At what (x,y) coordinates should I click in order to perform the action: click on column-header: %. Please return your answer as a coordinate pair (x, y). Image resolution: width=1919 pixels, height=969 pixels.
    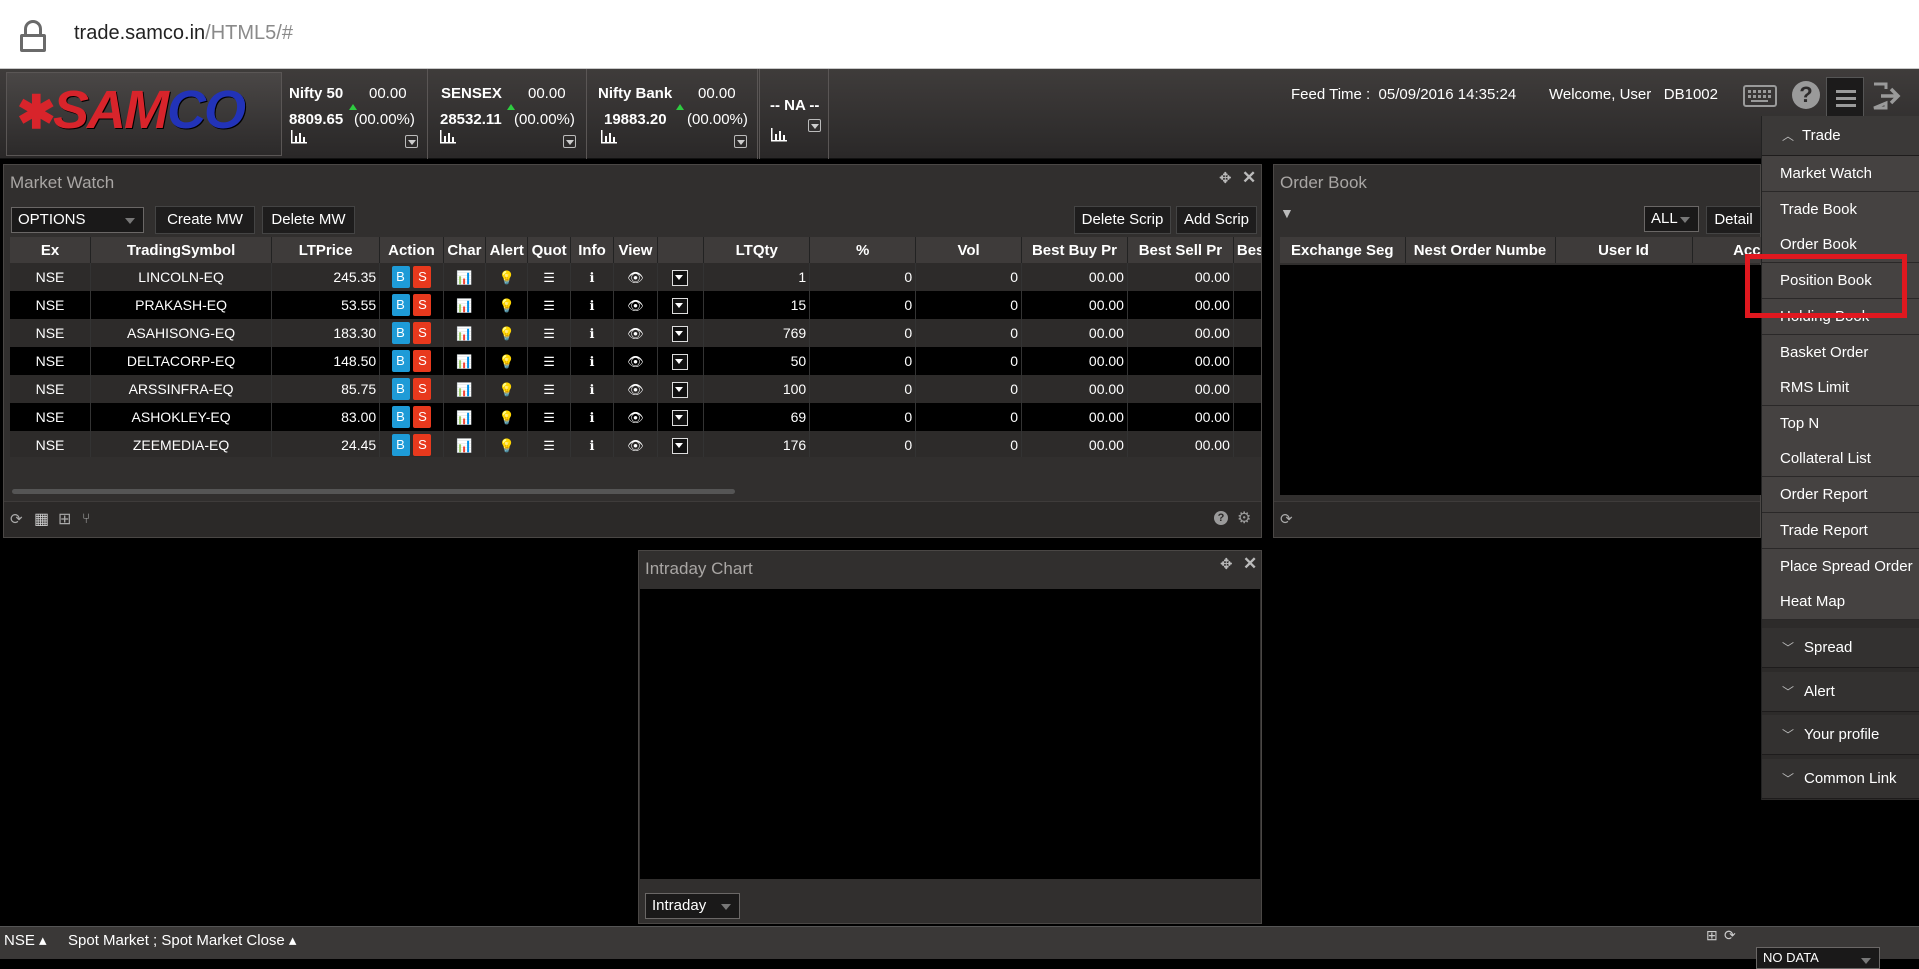
    Looking at the image, I should click on (863, 250).